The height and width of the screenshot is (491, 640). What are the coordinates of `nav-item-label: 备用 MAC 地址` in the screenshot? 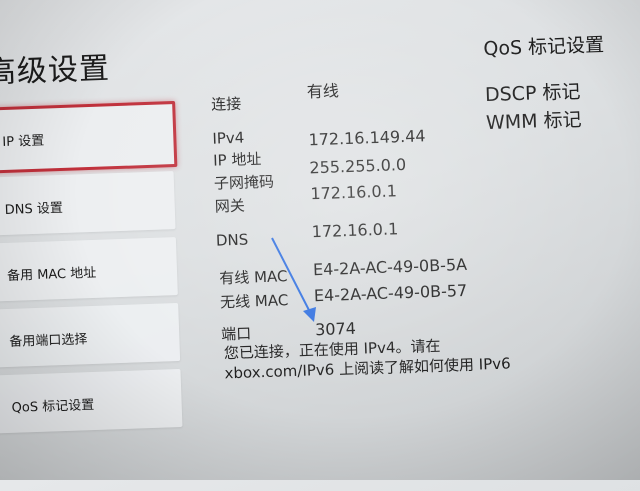 It's located at (51, 274).